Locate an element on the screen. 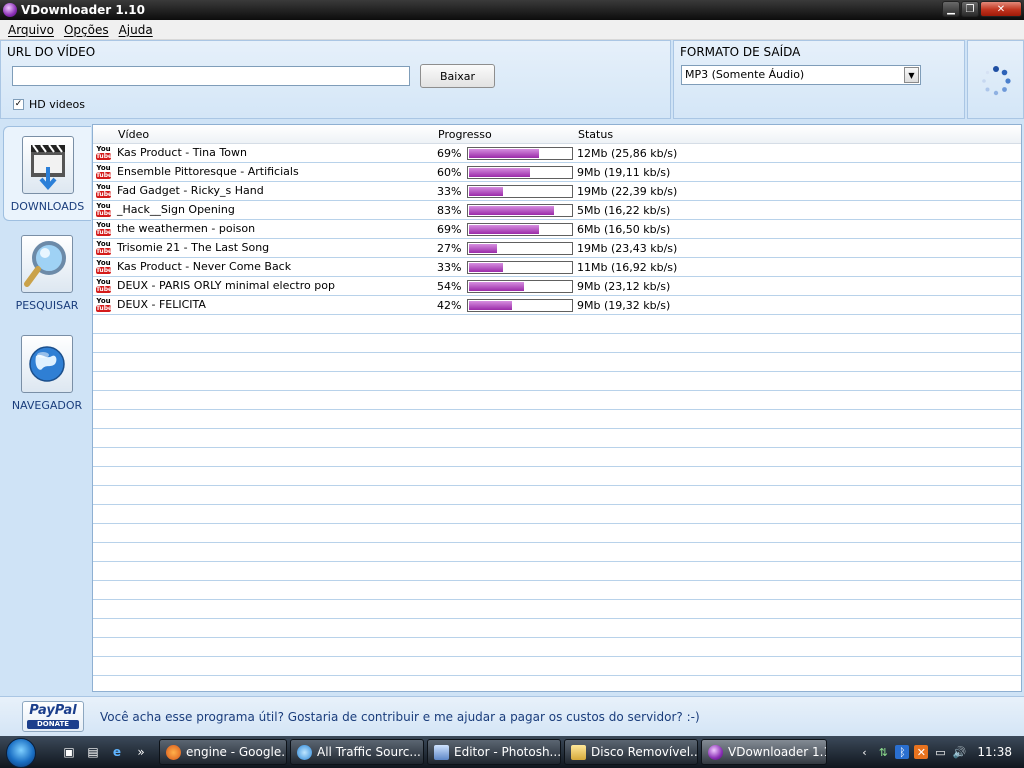  switch-windows-icon: ▤ is located at coordinates (93, 752).